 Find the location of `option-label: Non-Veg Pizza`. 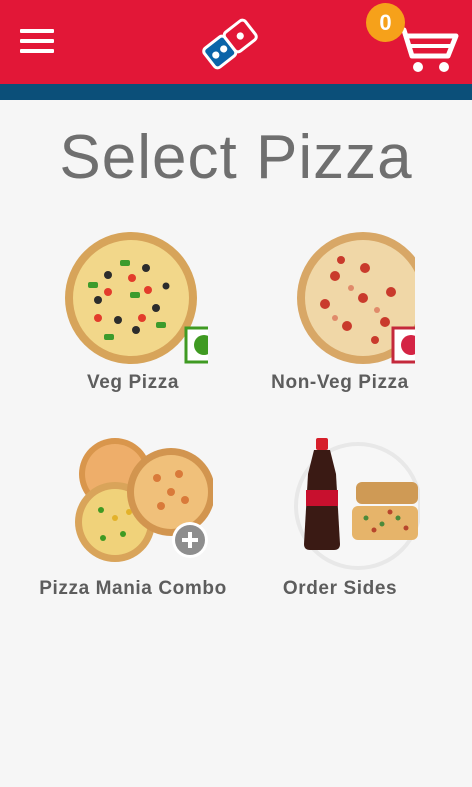

option-label: Non-Veg Pizza is located at coordinates (340, 382).